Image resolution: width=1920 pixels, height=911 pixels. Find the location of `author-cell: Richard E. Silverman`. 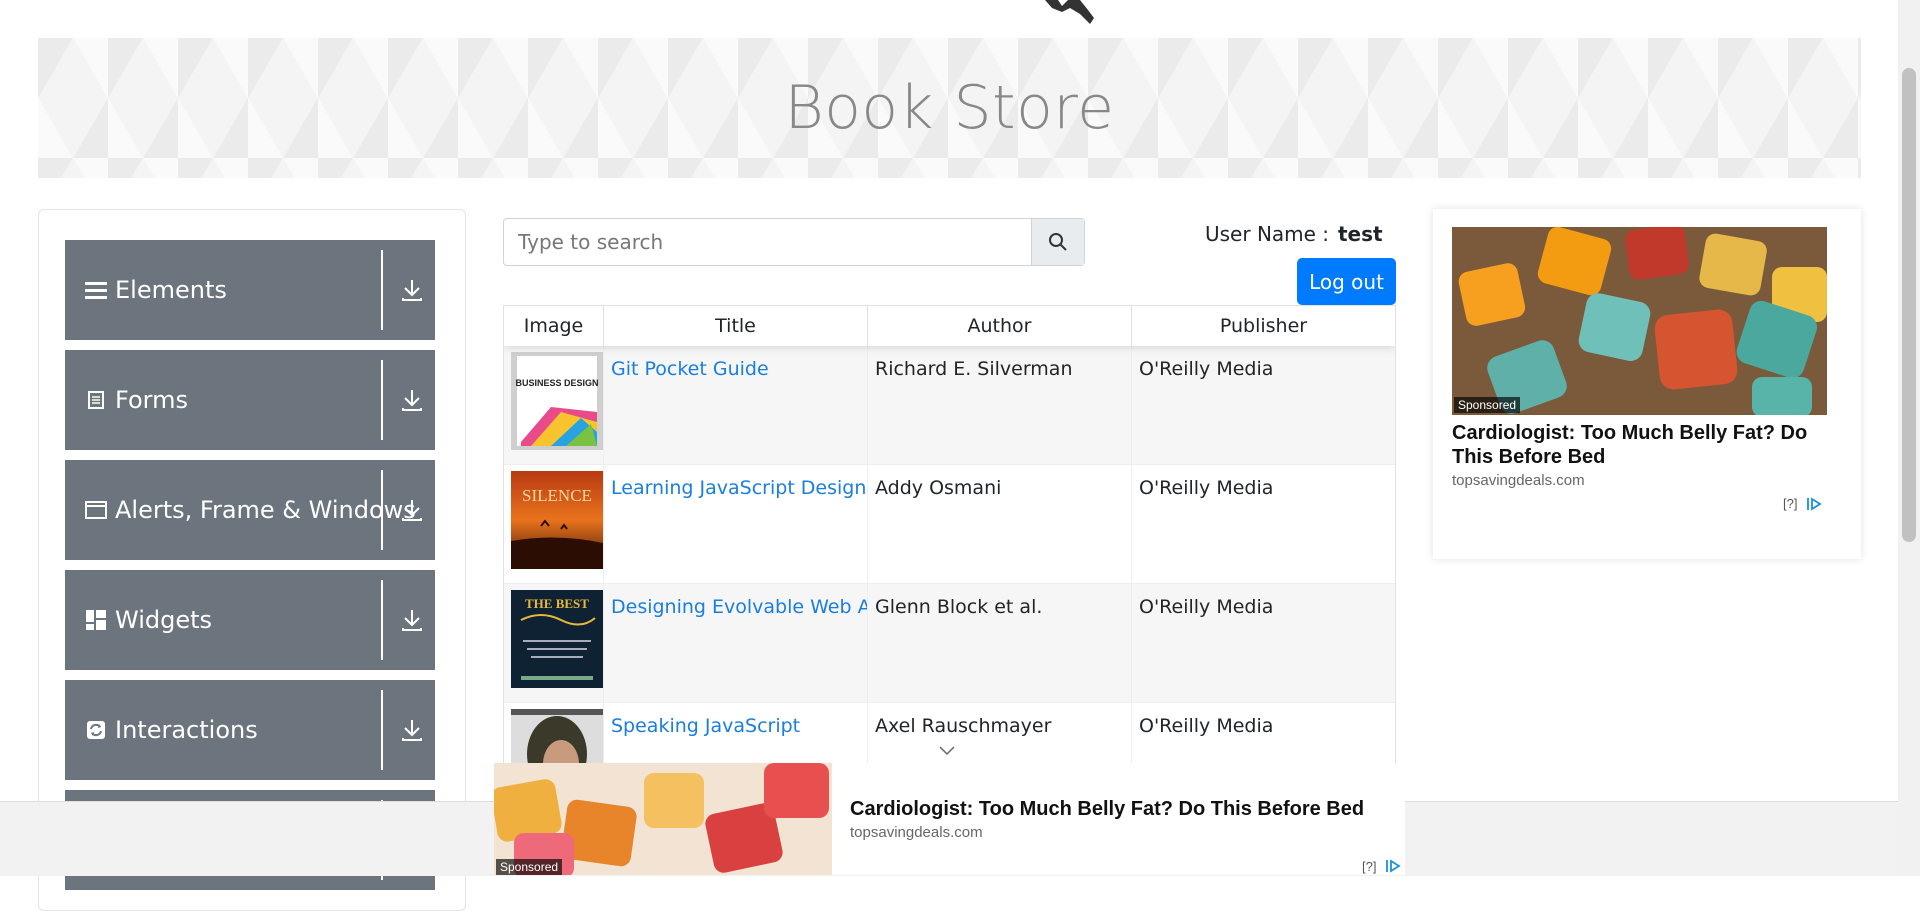

author-cell: Richard E. Silverman is located at coordinates (1000, 405).